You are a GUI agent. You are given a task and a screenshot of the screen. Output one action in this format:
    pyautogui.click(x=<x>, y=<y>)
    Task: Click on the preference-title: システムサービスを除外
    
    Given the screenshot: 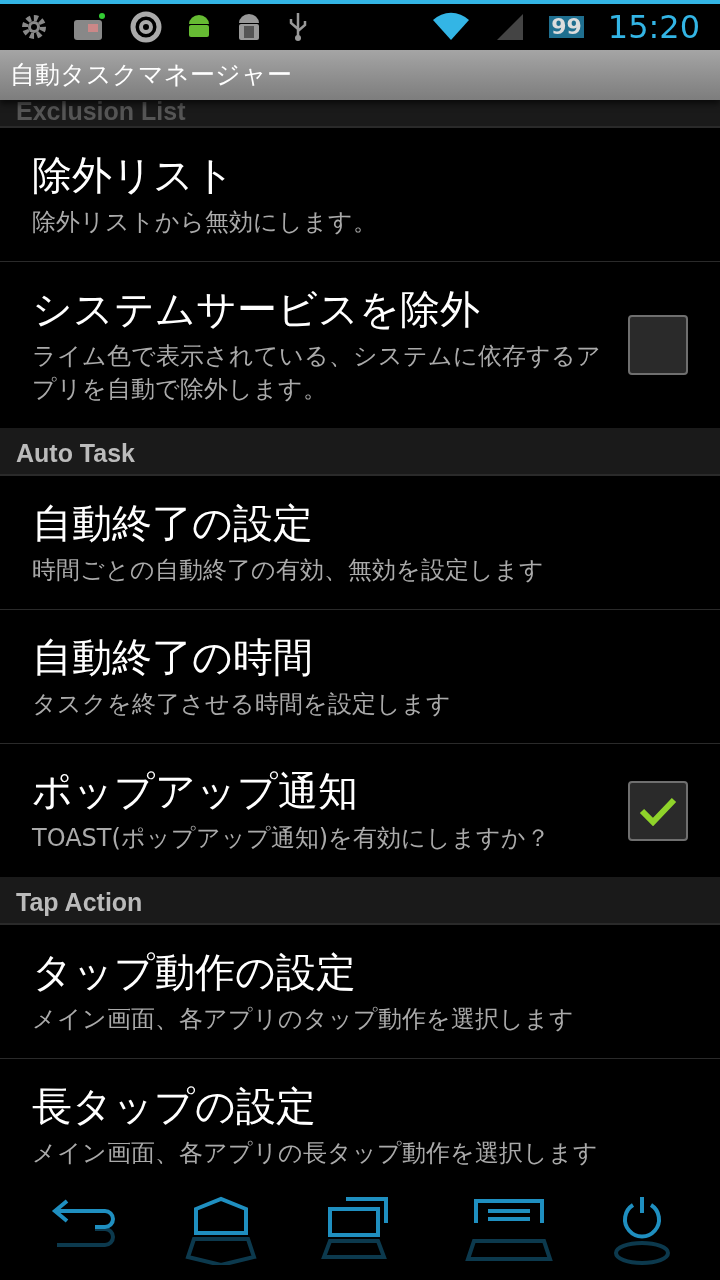 What is the action you would take?
    pyautogui.click(x=256, y=309)
    